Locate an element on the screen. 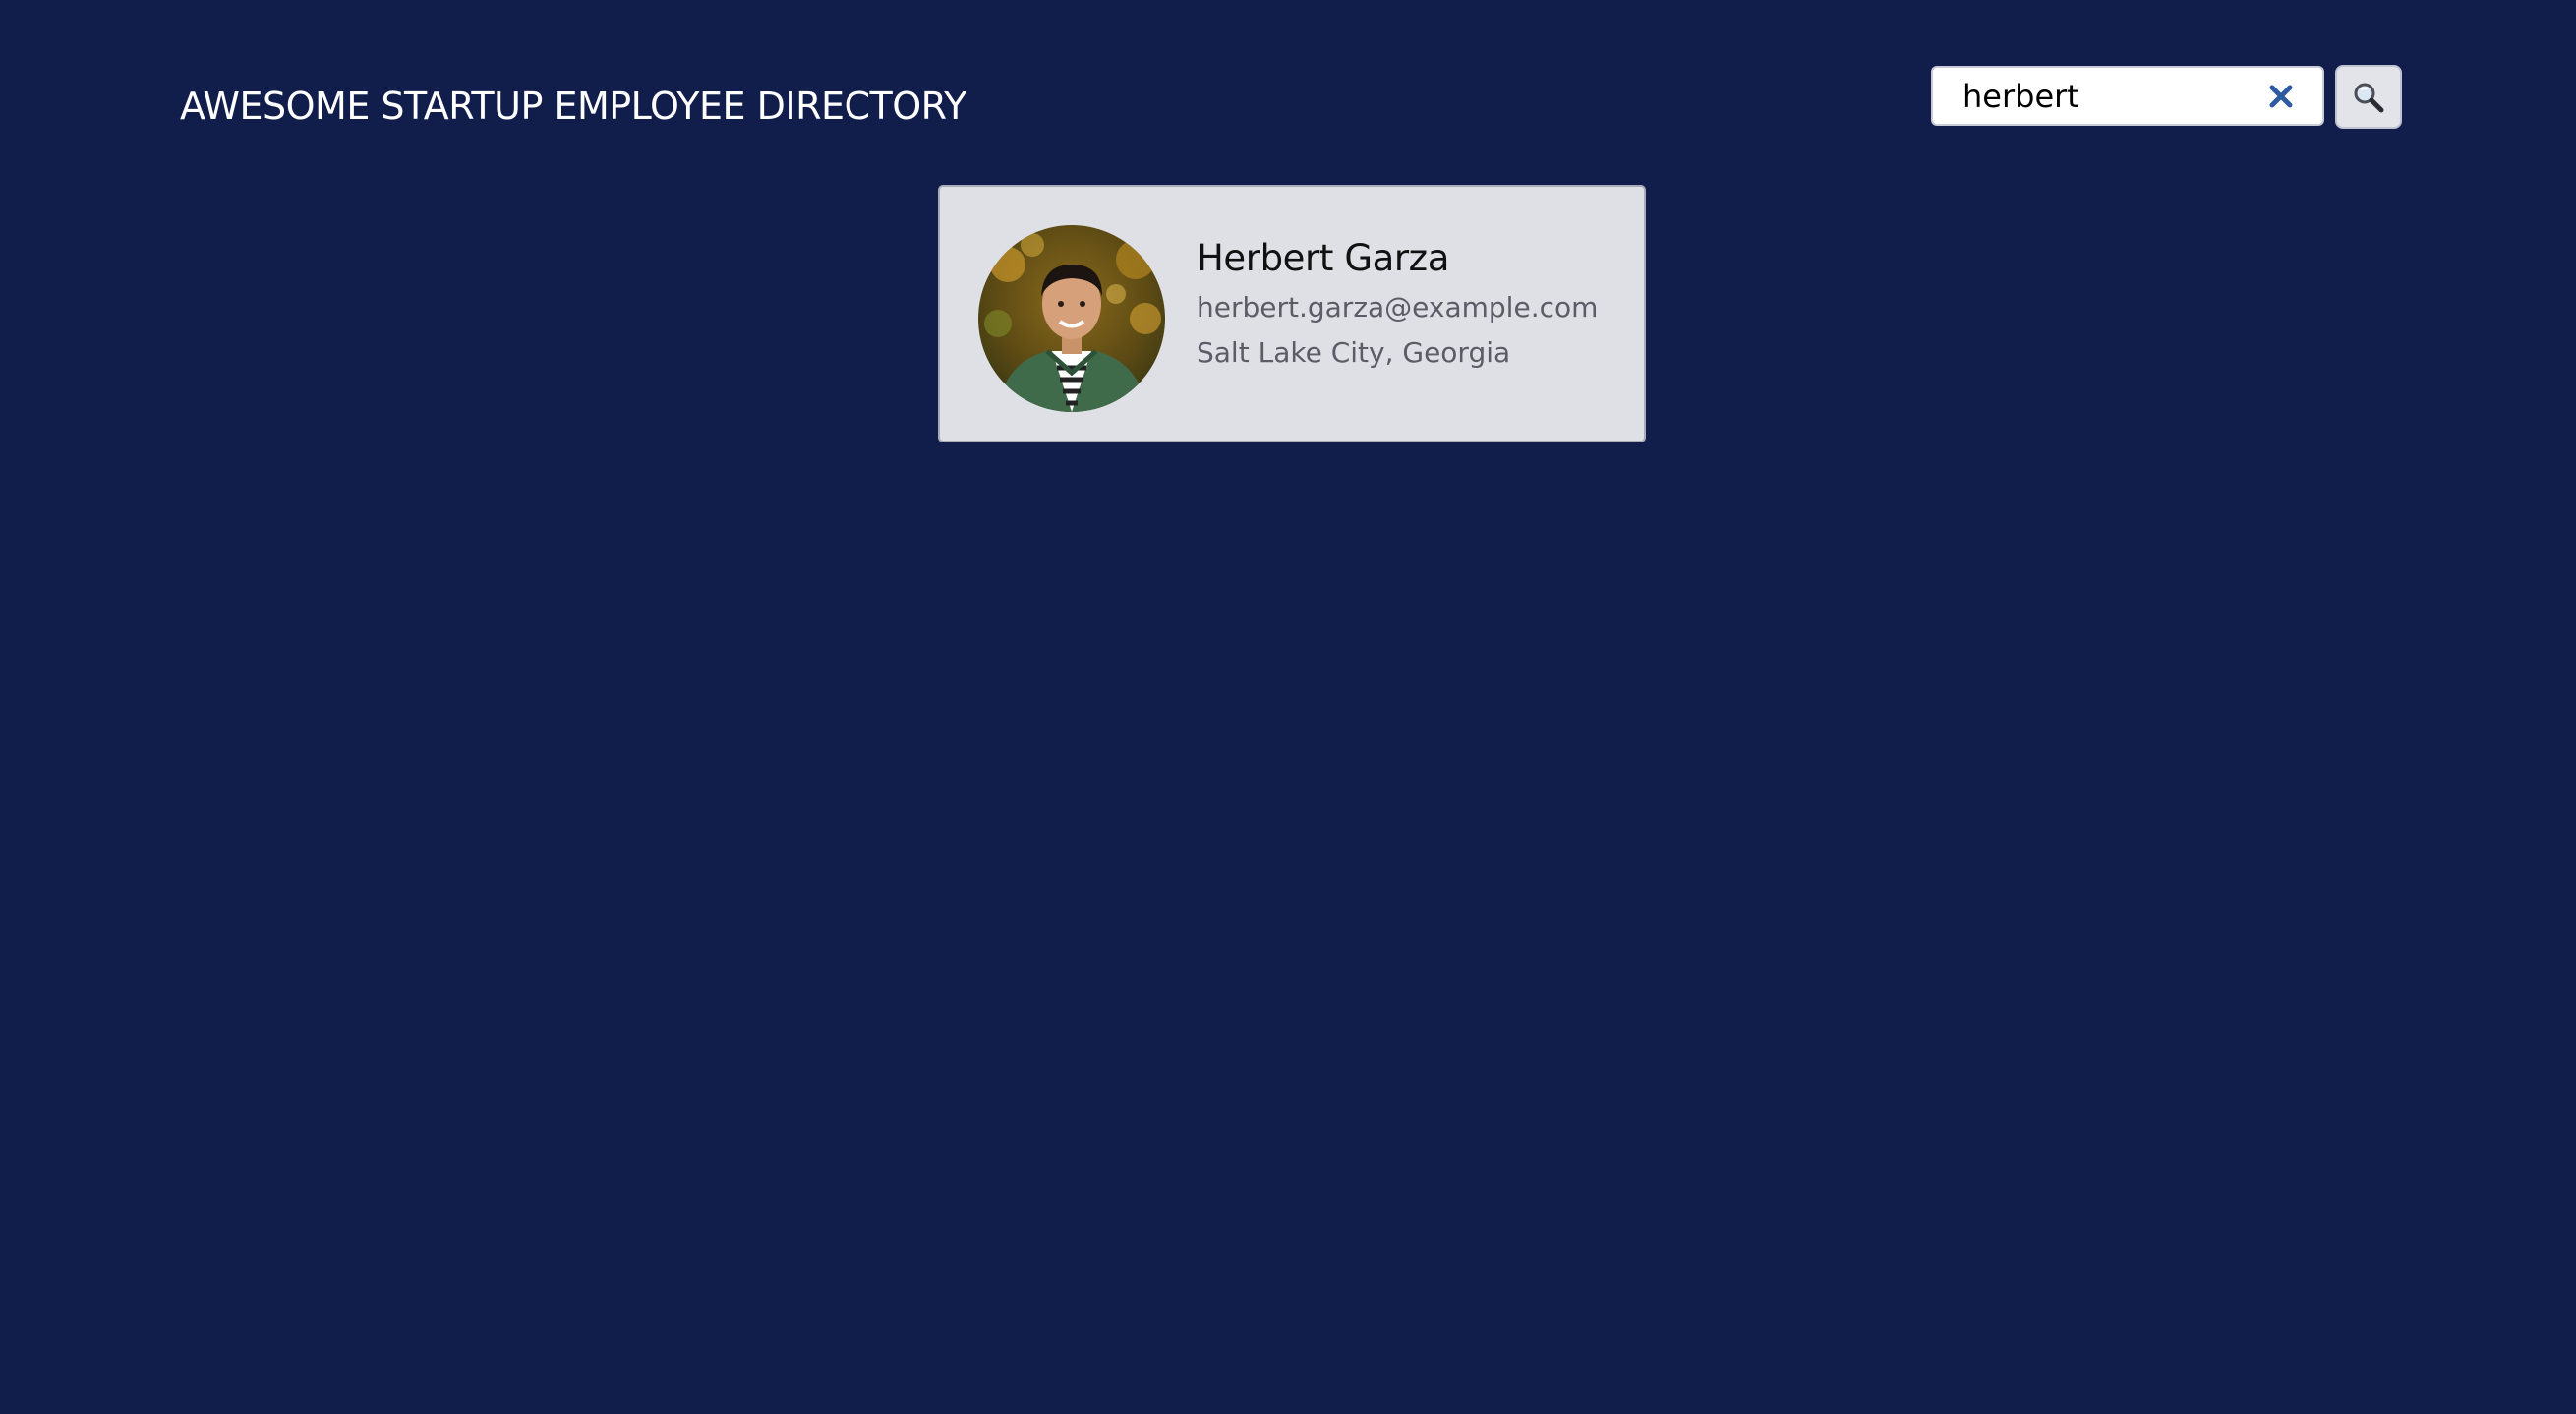  employee-email: herbert.garza@example.com is located at coordinates (1398, 307).